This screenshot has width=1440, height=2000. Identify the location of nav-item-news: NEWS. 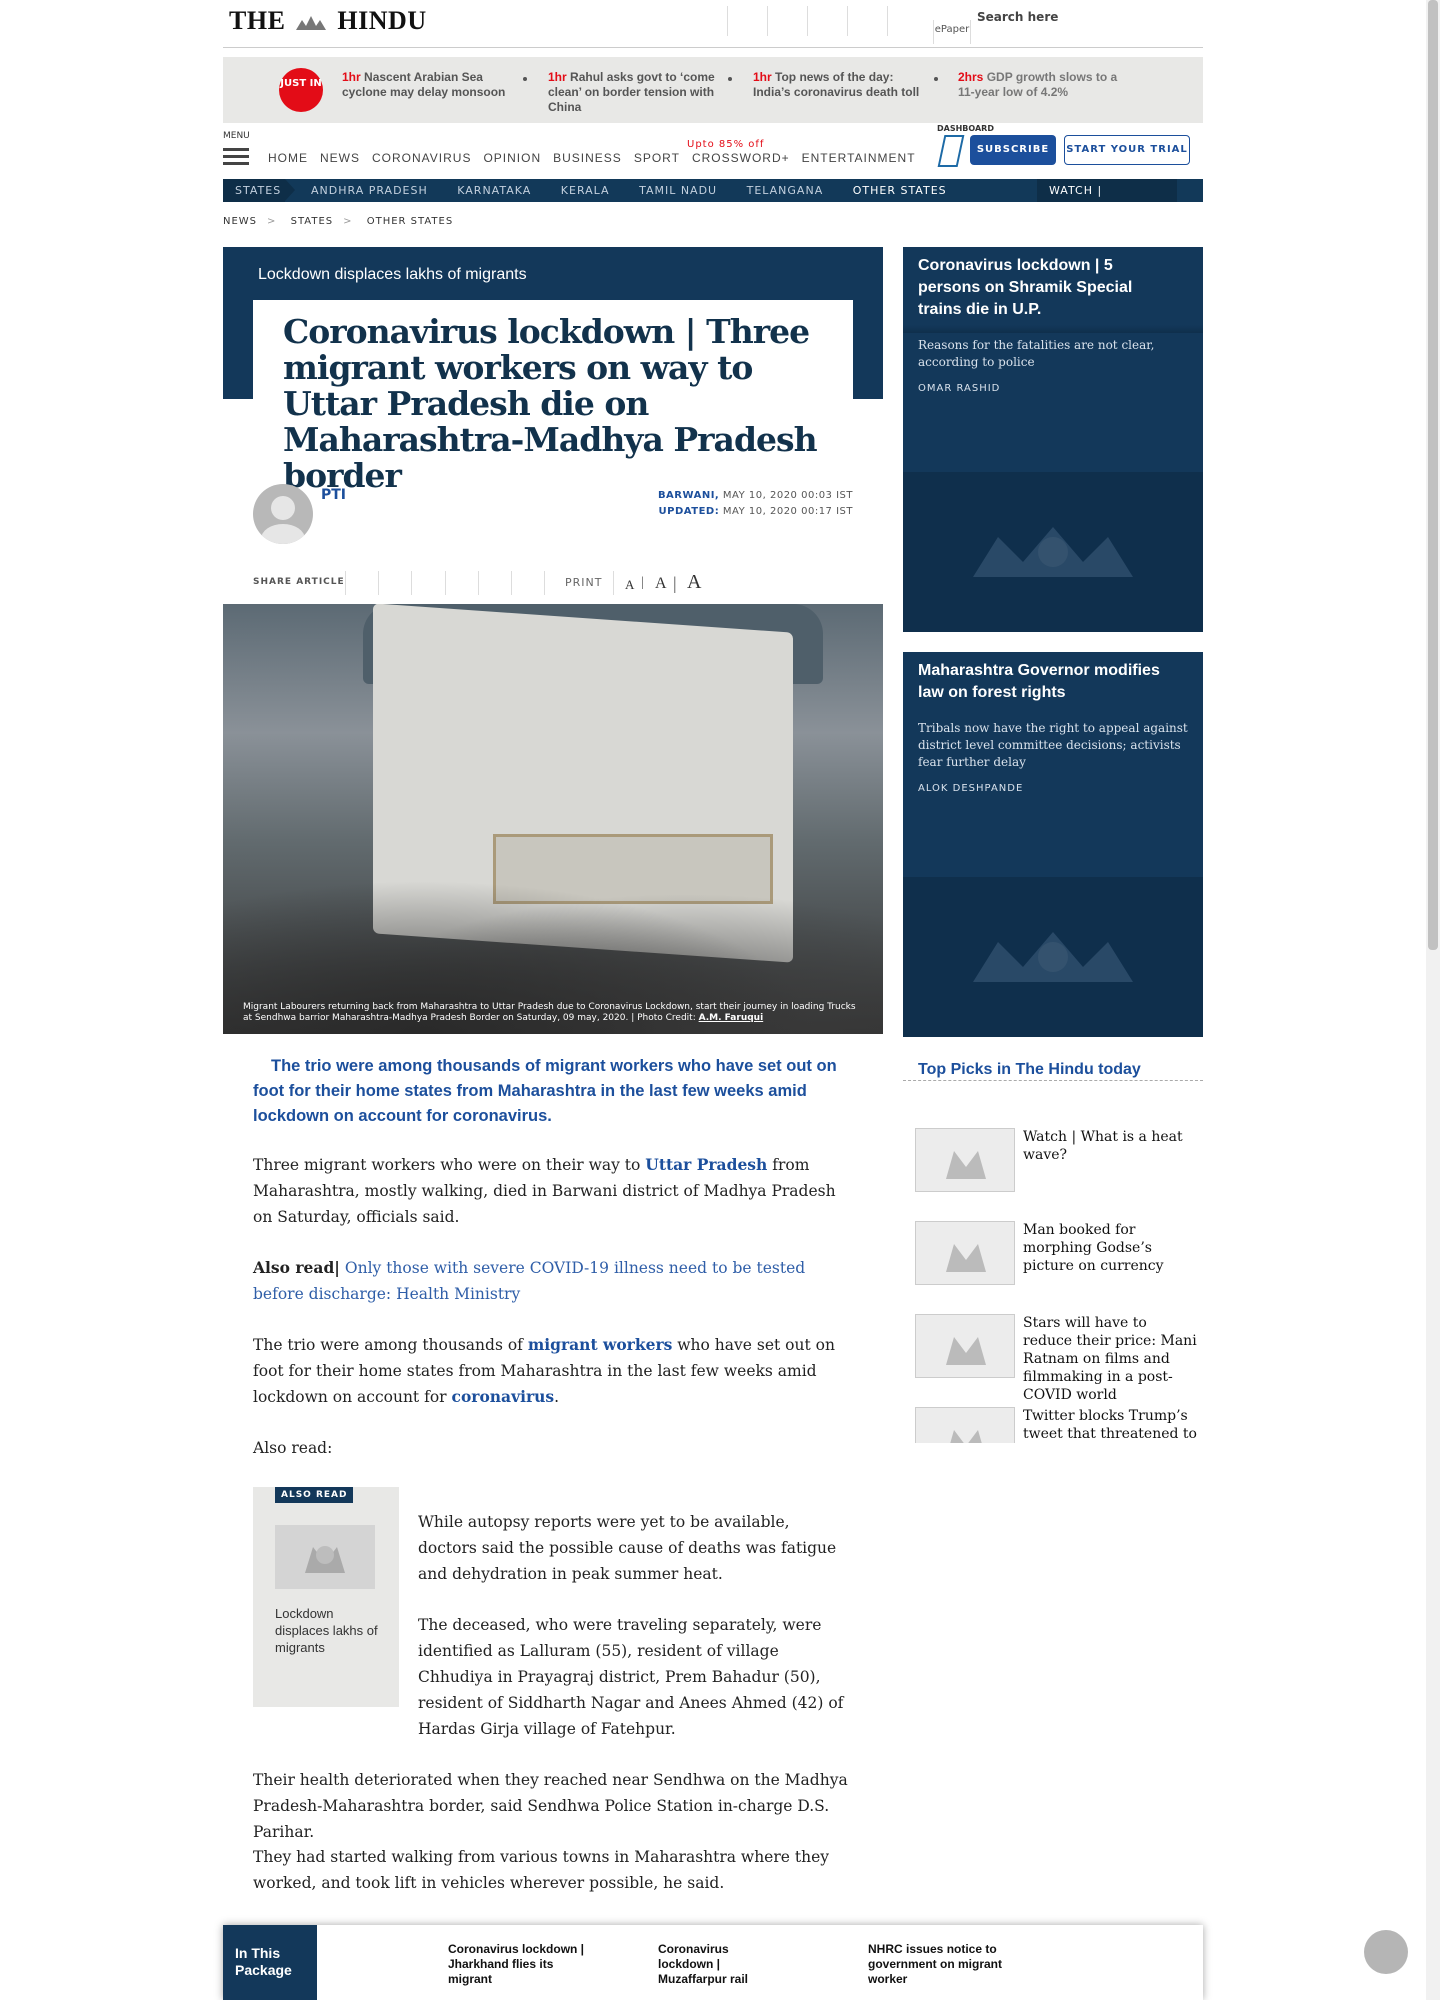
(340, 158).